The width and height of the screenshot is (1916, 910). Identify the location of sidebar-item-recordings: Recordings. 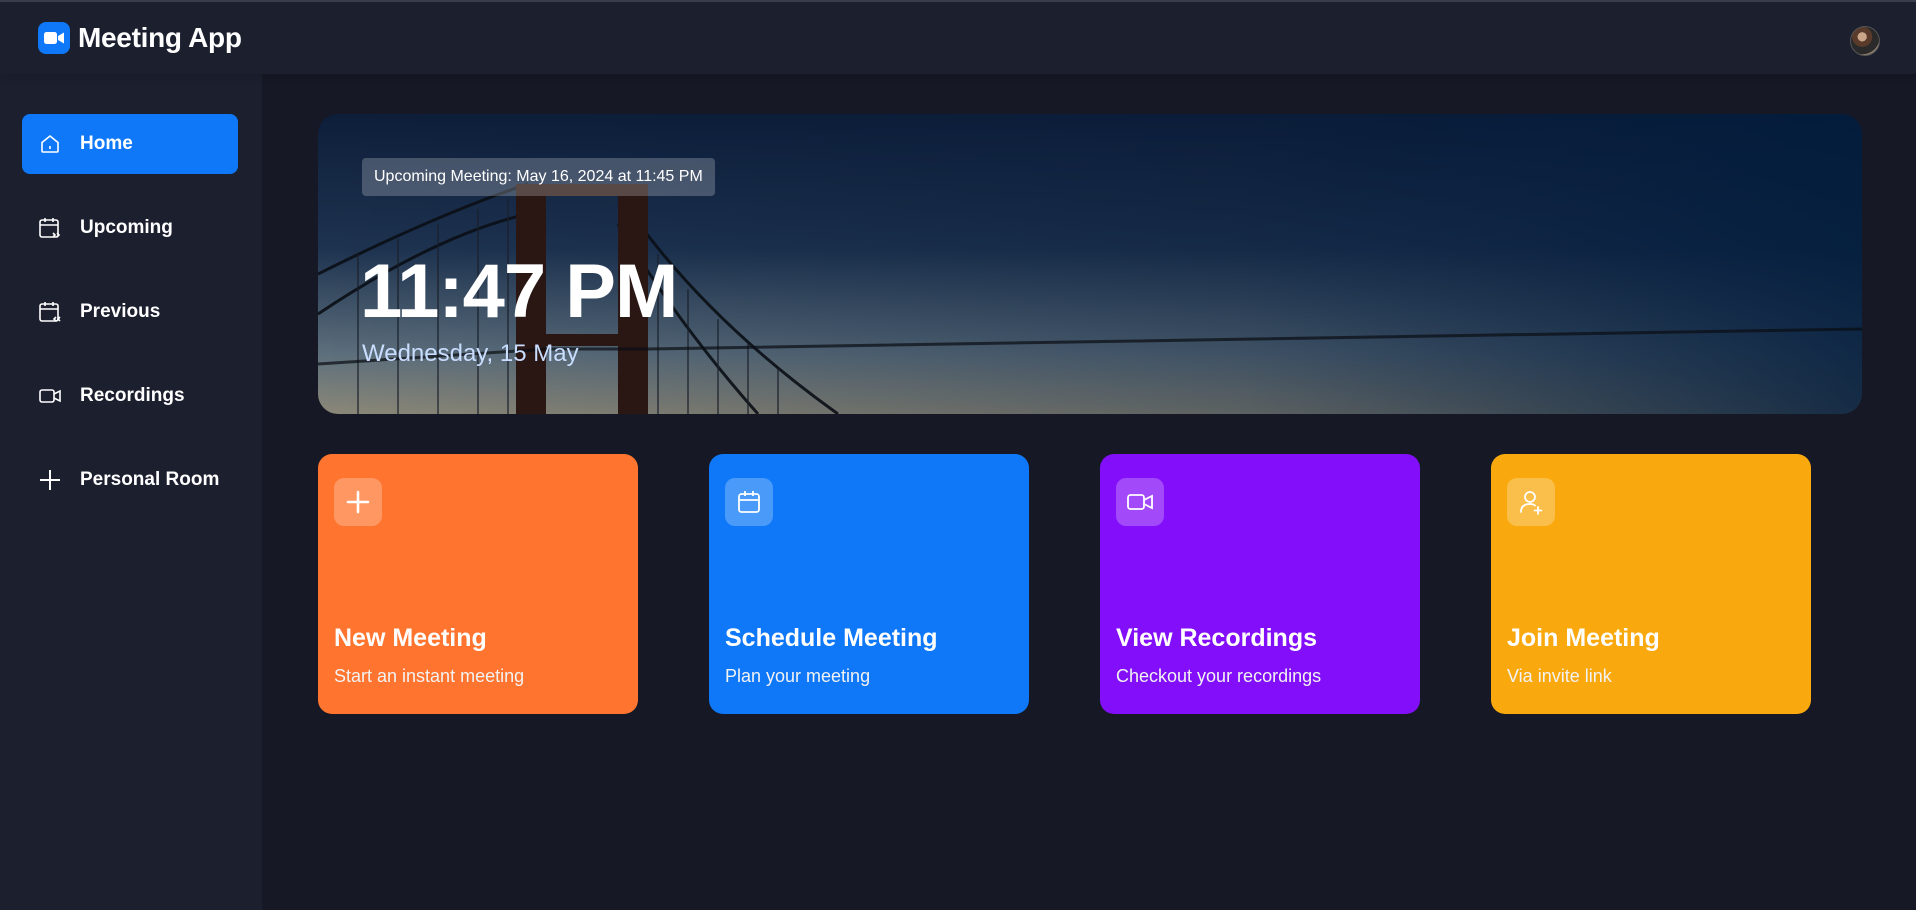
(130, 396).